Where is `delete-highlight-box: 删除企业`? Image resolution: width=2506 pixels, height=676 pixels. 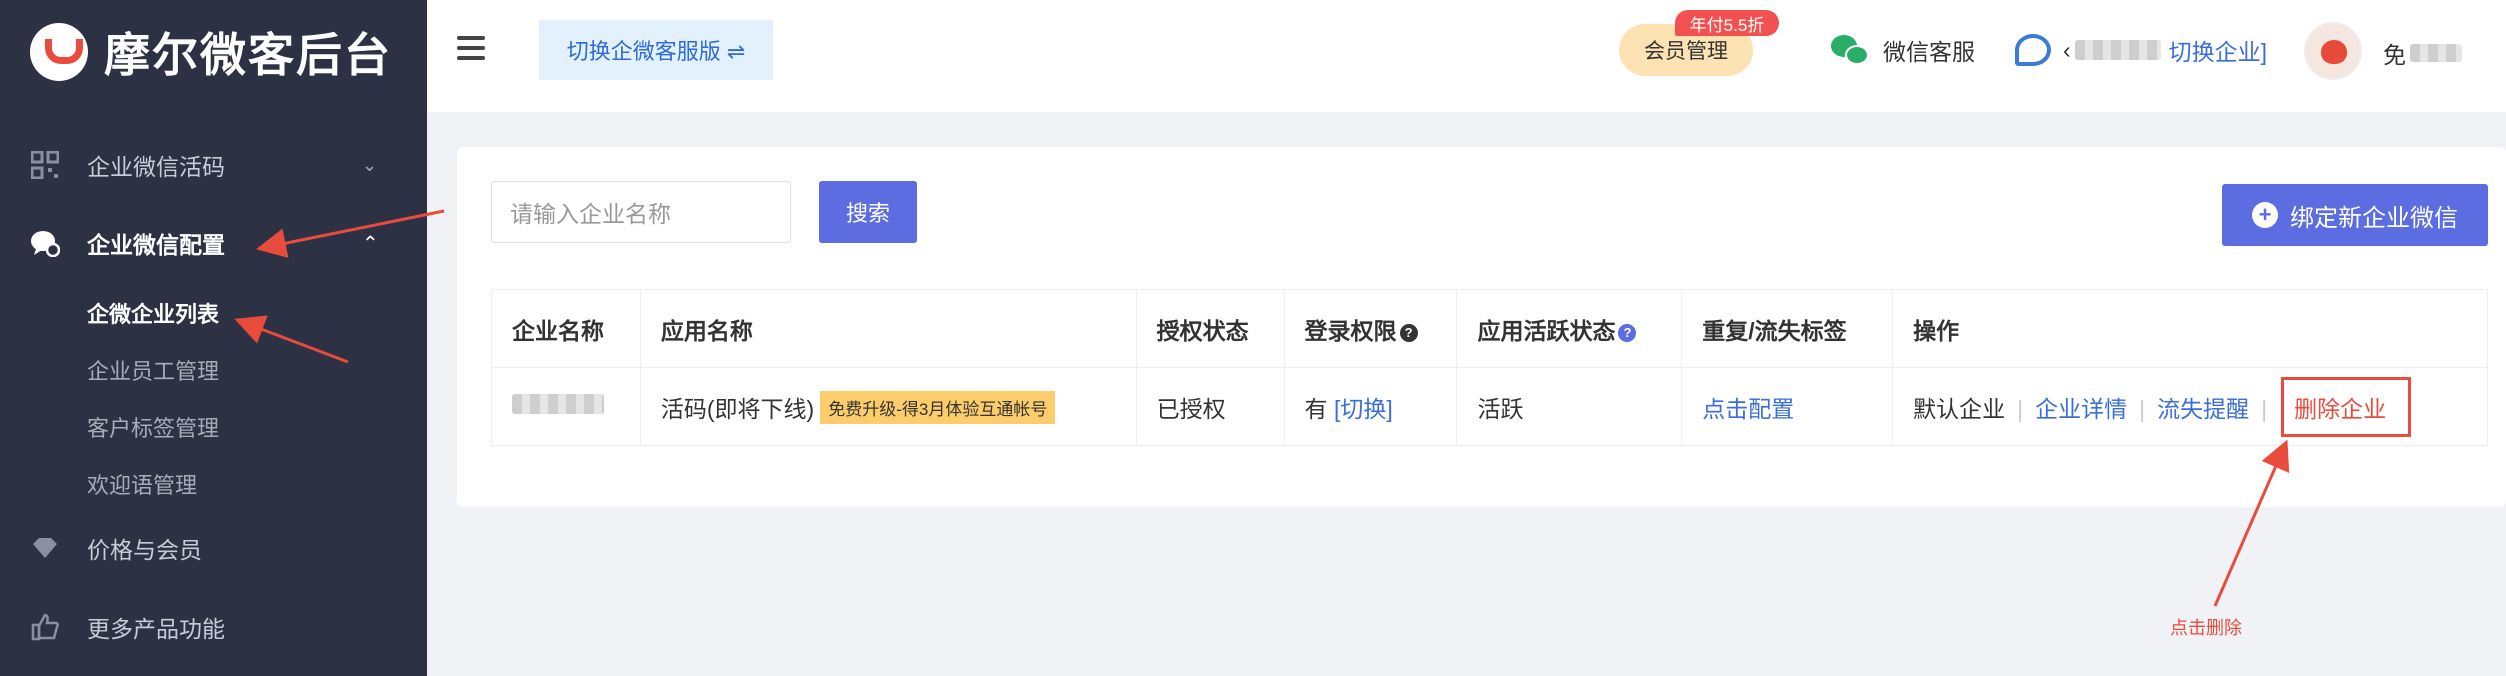
delete-highlight-box: 删除企业 is located at coordinates (2346, 406).